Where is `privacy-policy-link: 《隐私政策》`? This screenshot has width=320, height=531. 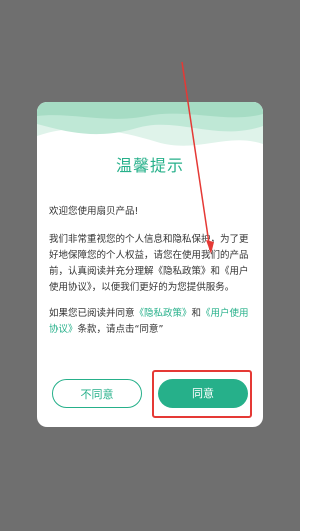
privacy-policy-link: 《隐私政策》 is located at coordinates (163, 313).